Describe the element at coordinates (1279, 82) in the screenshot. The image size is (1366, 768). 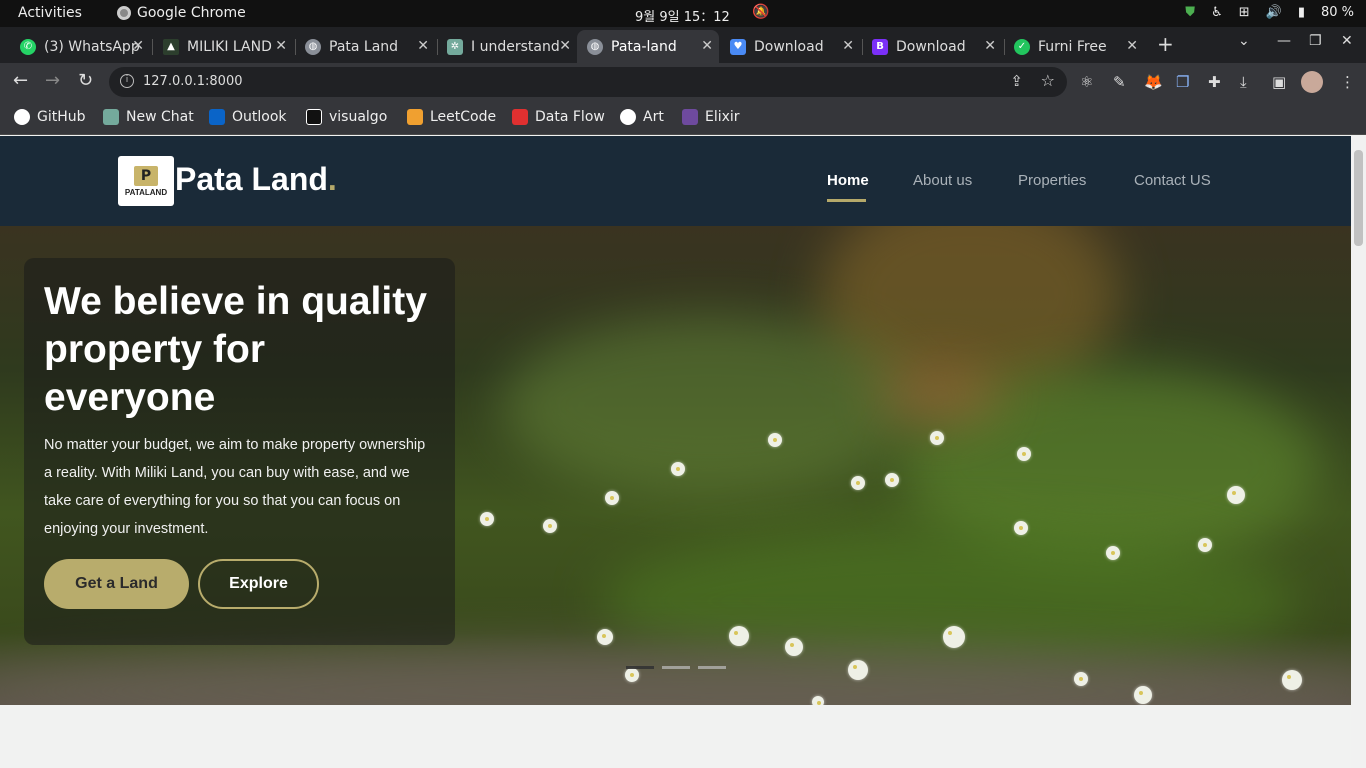
I see `side-panel-icon: ▣` at that location.